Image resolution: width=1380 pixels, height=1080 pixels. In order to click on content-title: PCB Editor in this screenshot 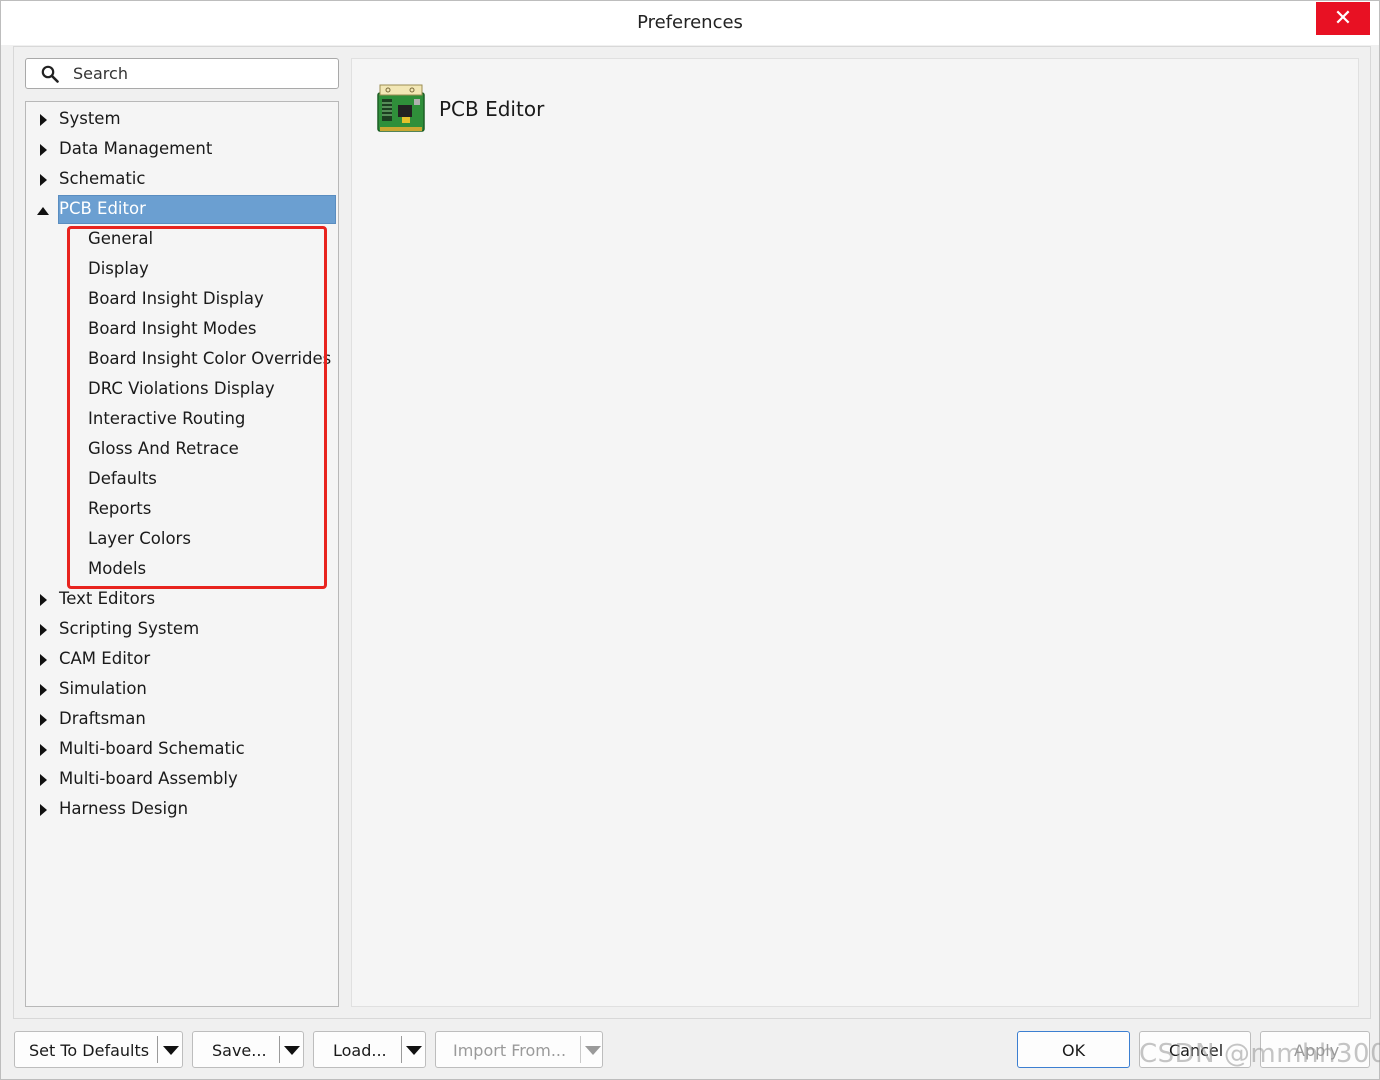, I will do `click(492, 109)`.